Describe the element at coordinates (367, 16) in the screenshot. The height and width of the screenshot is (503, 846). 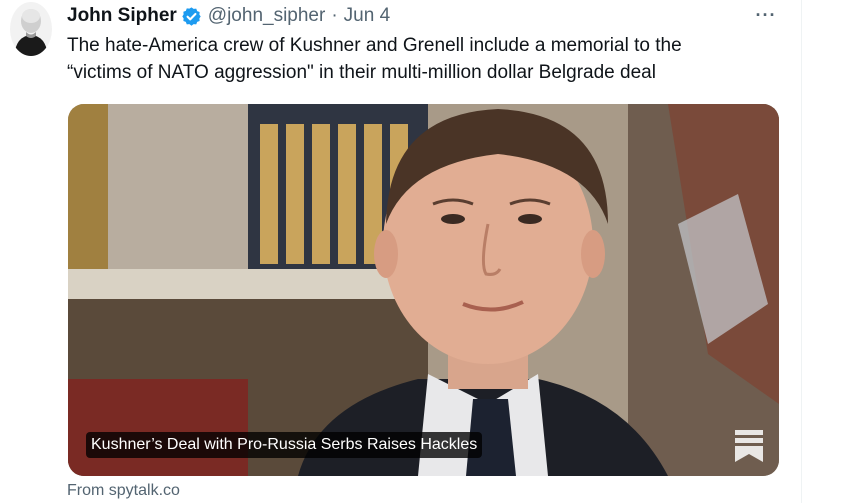
I see `tweet-date: Jun 4` at that location.